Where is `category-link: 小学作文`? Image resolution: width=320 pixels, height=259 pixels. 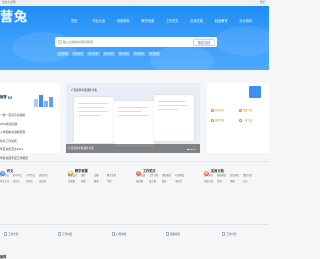
category-link: 小学作文 is located at coordinates (32, 177).